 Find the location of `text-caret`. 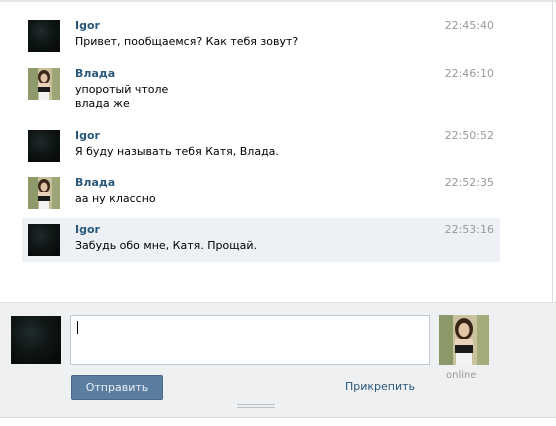

text-caret is located at coordinates (77, 327).